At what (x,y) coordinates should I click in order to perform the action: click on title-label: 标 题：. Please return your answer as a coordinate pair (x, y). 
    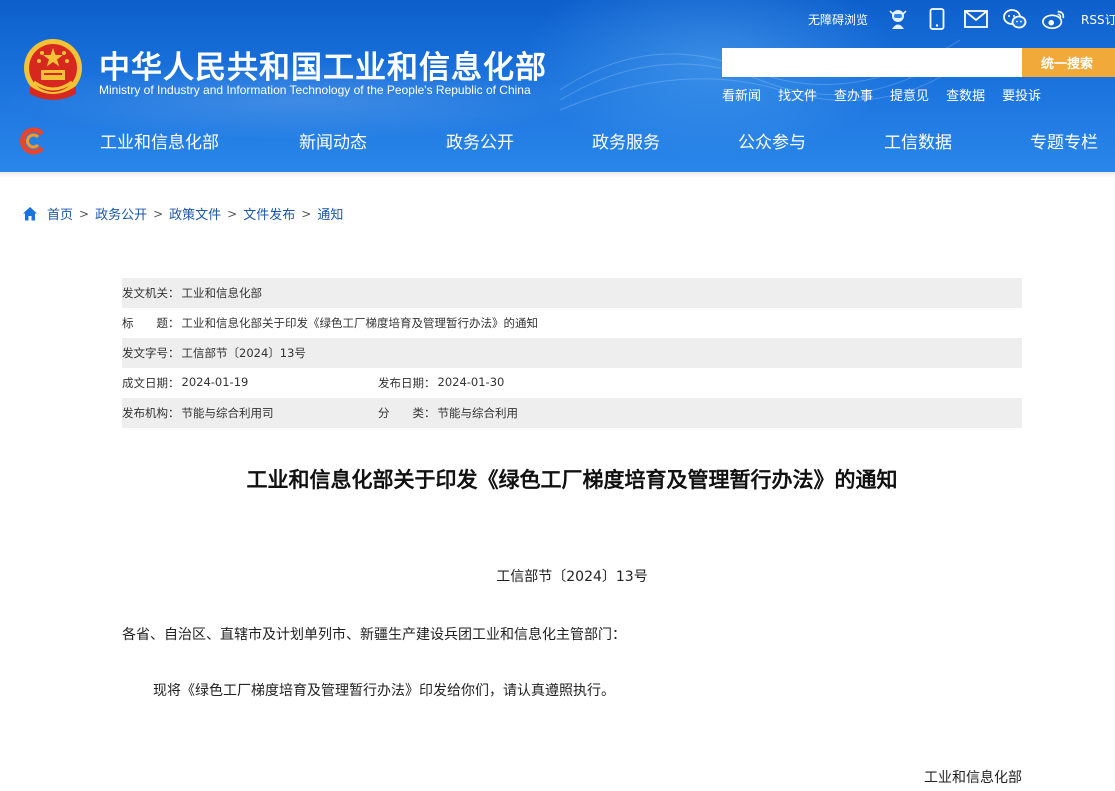
    Looking at the image, I should click on (151, 323).